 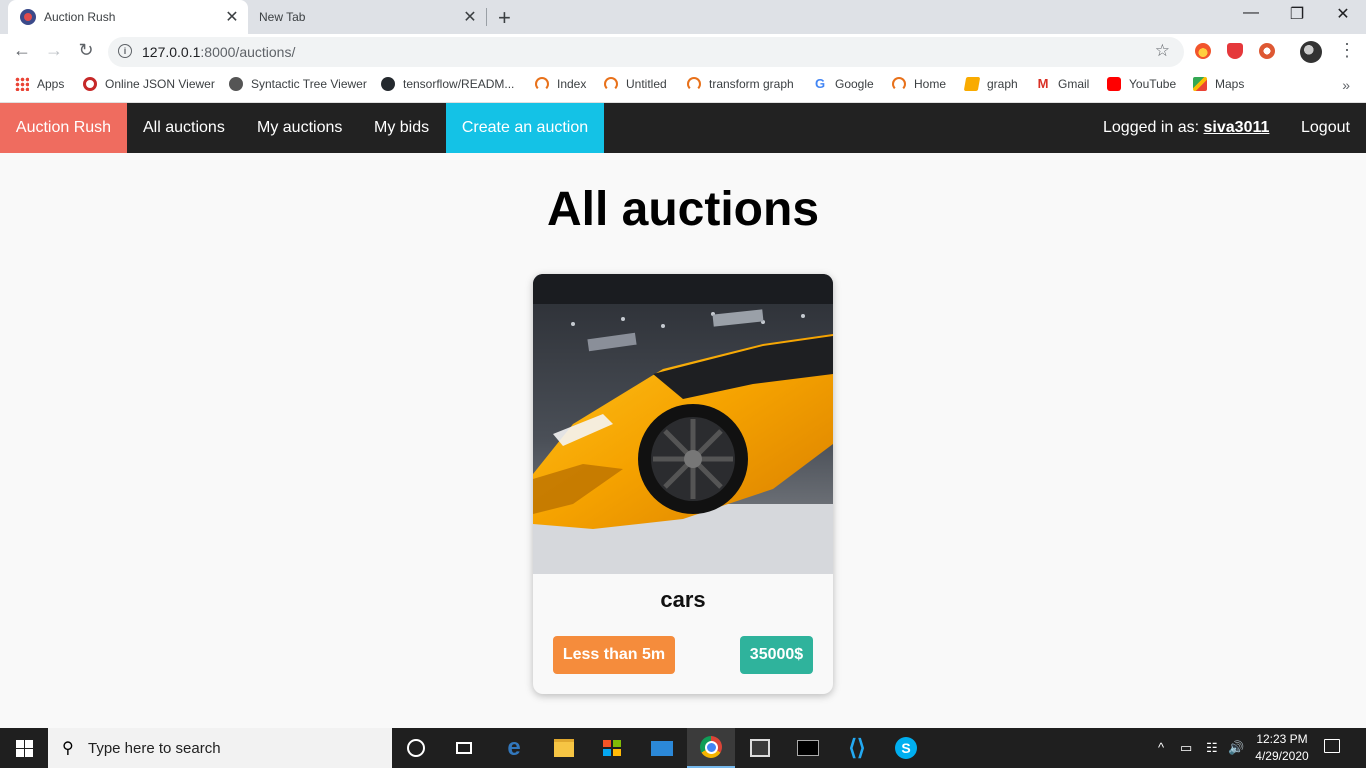 What do you see at coordinates (1212, 748) in the screenshot?
I see `wifi-icon: ☷` at bounding box center [1212, 748].